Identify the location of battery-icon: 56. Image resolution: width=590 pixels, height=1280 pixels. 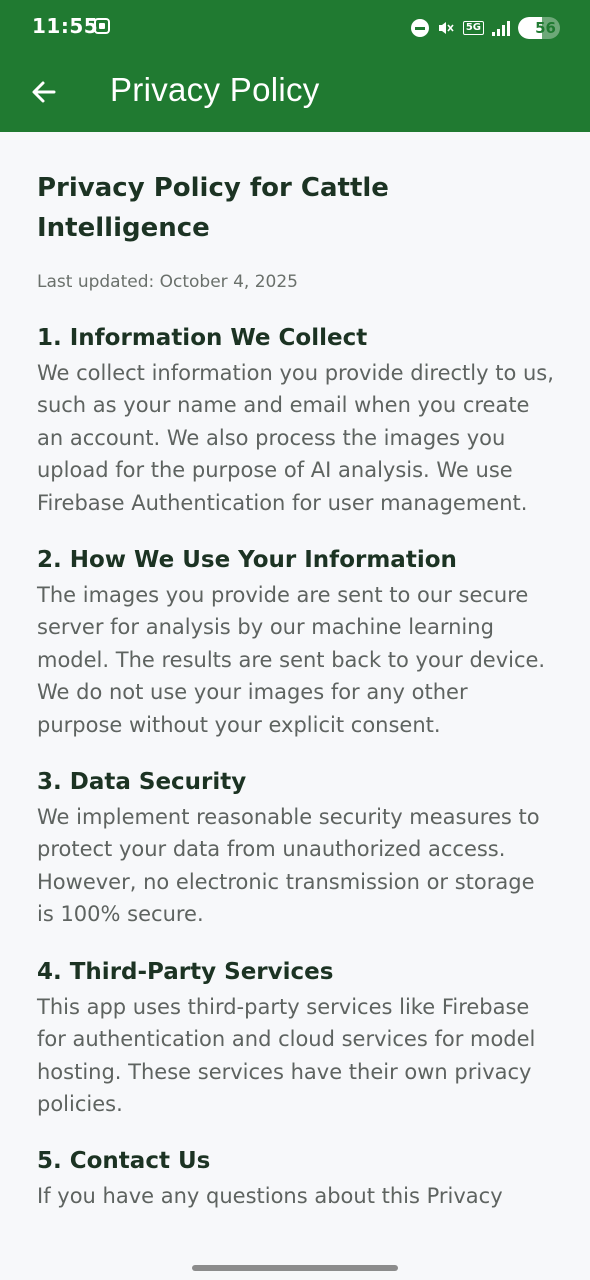
(539, 28).